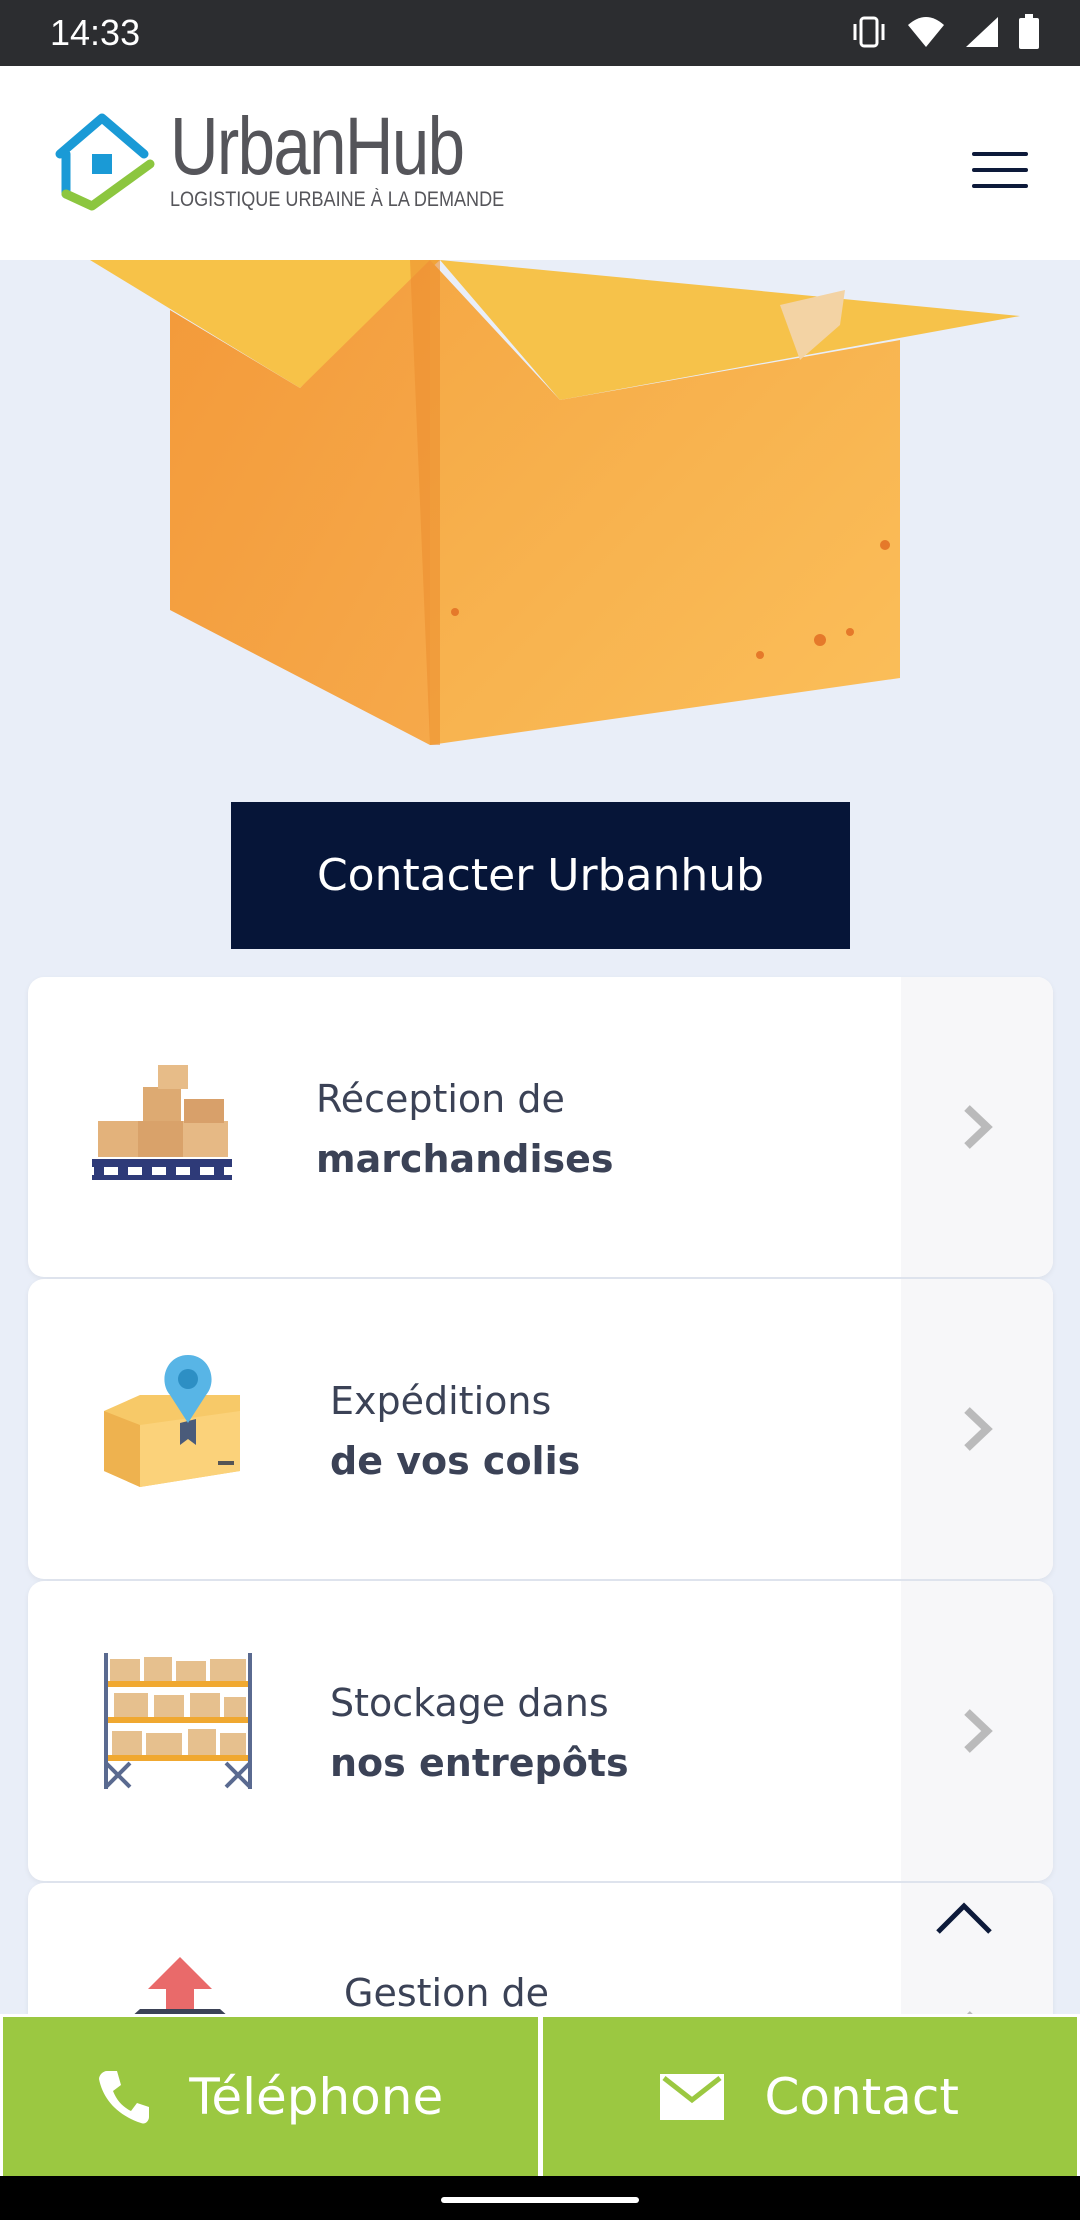 Image resolution: width=1080 pixels, height=2220 pixels. What do you see at coordinates (337, 199) in the screenshot?
I see `brand-tagline: LOGISTIQUE URBAINE À LA DEMANDE` at bounding box center [337, 199].